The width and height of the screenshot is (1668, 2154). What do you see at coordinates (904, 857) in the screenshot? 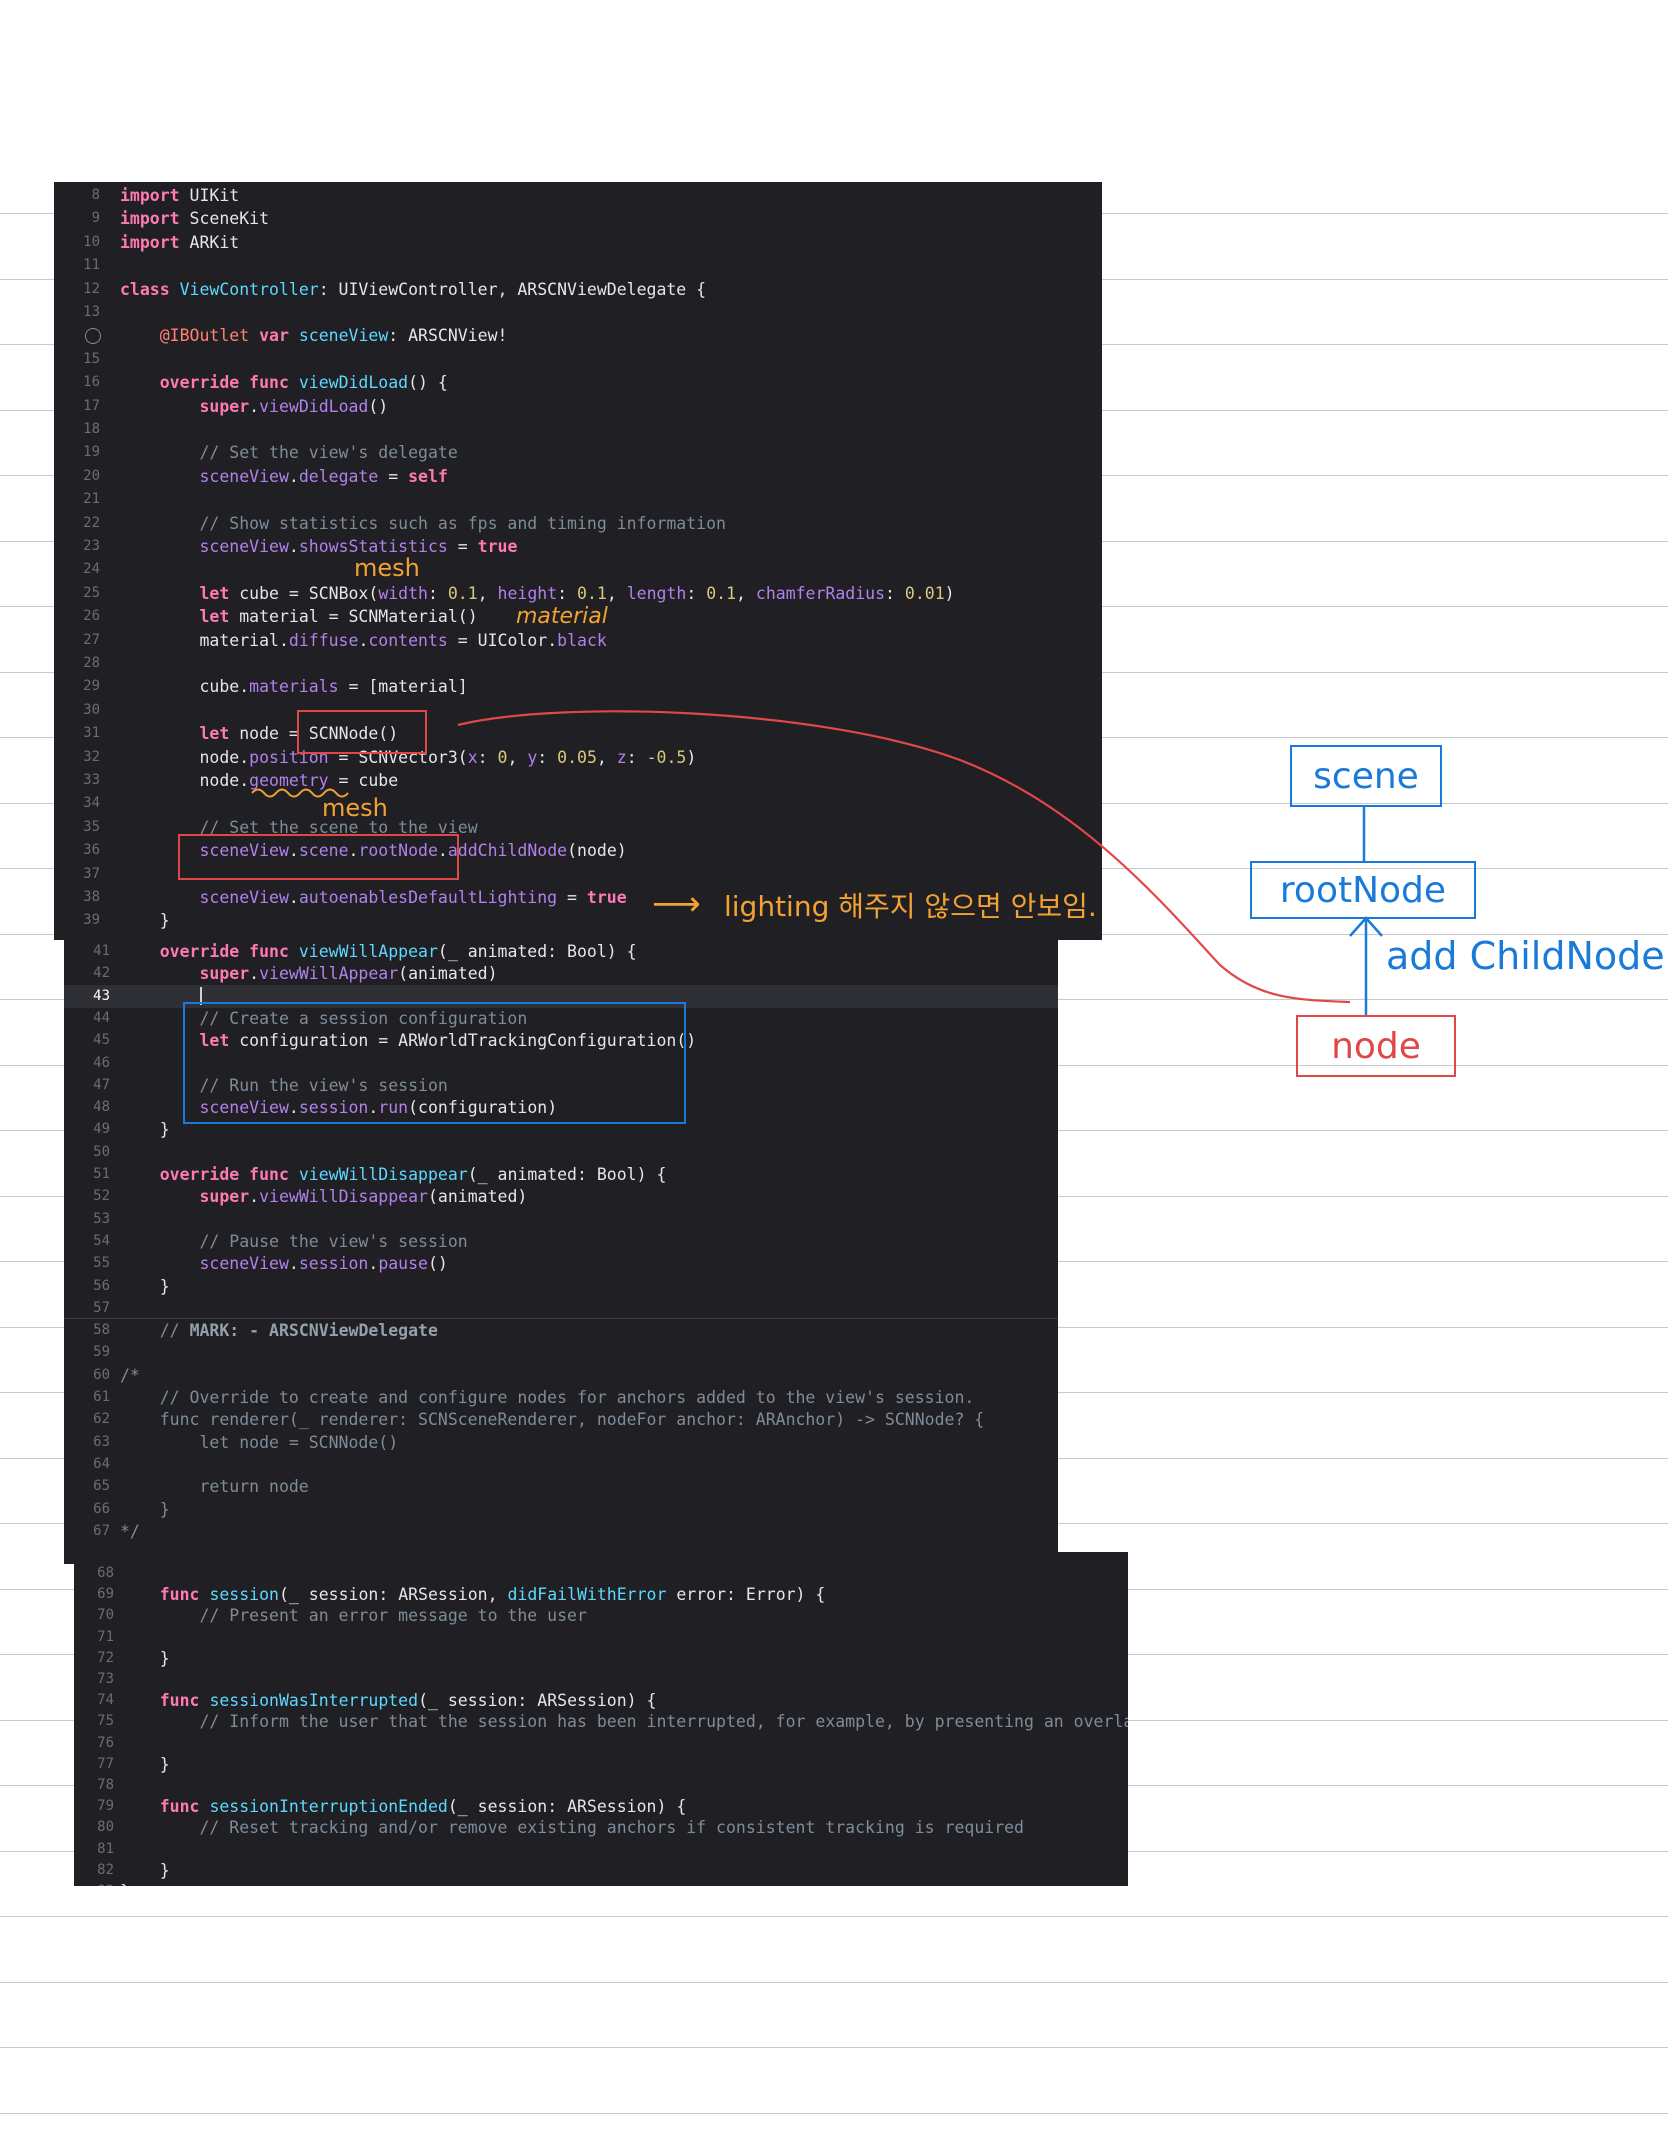
I see `red-connector-curve` at bounding box center [904, 857].